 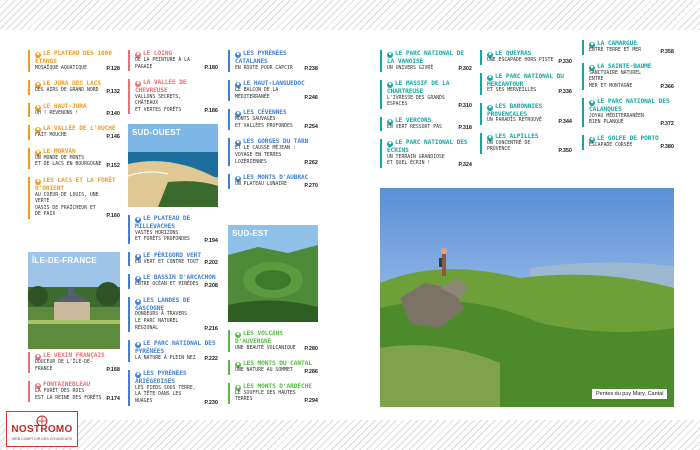 I want to click on entry-title-text: Le Haut-Languedoc, so click(x=274, y=84).